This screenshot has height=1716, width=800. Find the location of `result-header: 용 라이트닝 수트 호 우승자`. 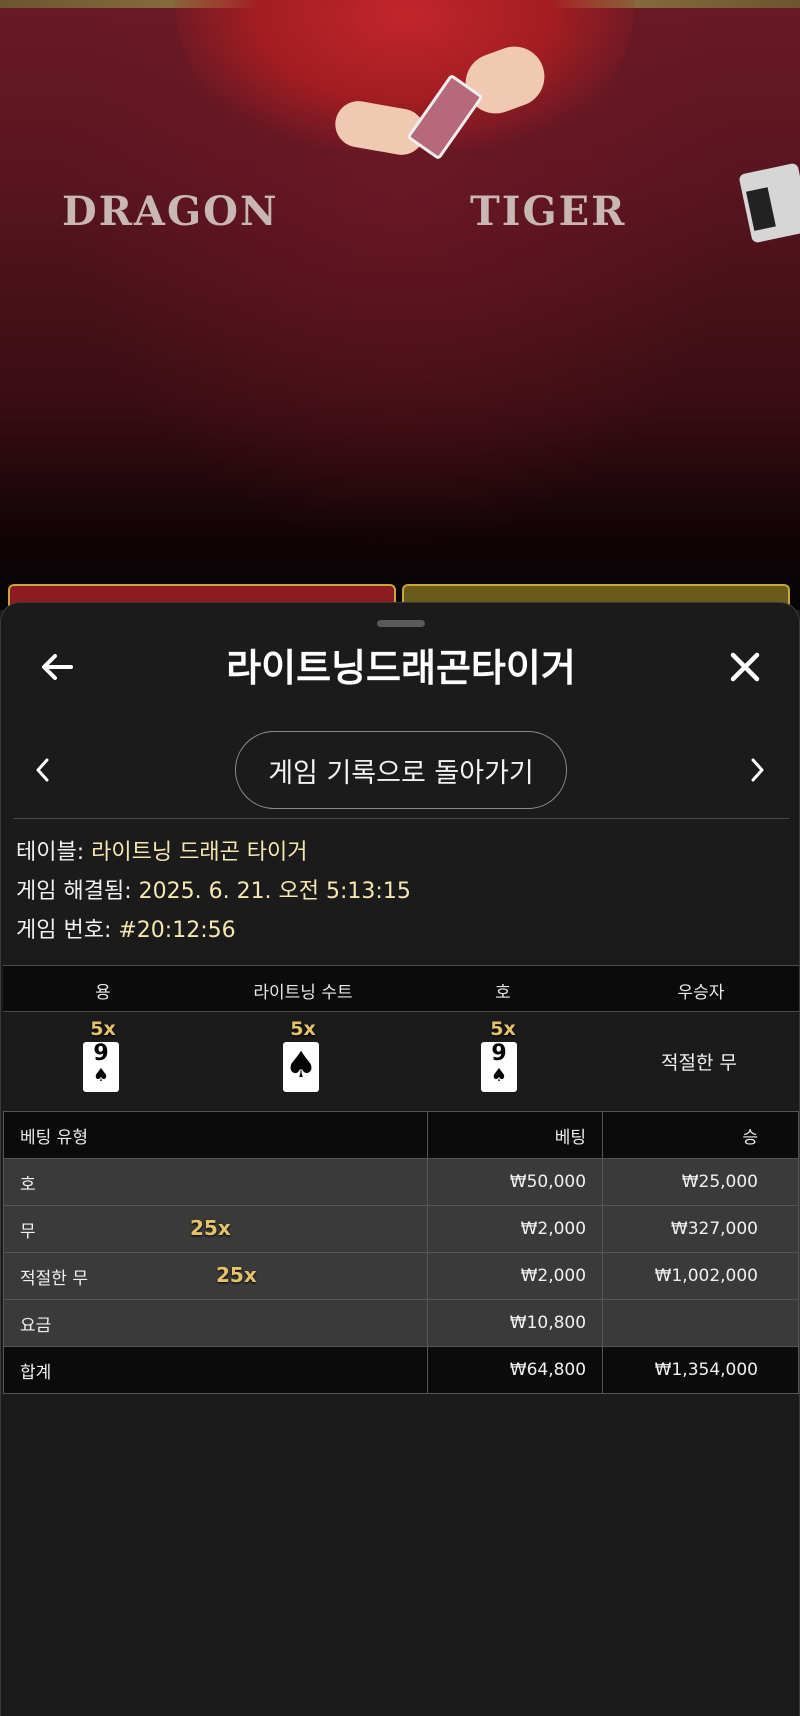

result-header: 용 라이트닝 수트 호 우승자 is located at coordinates (401, 988).